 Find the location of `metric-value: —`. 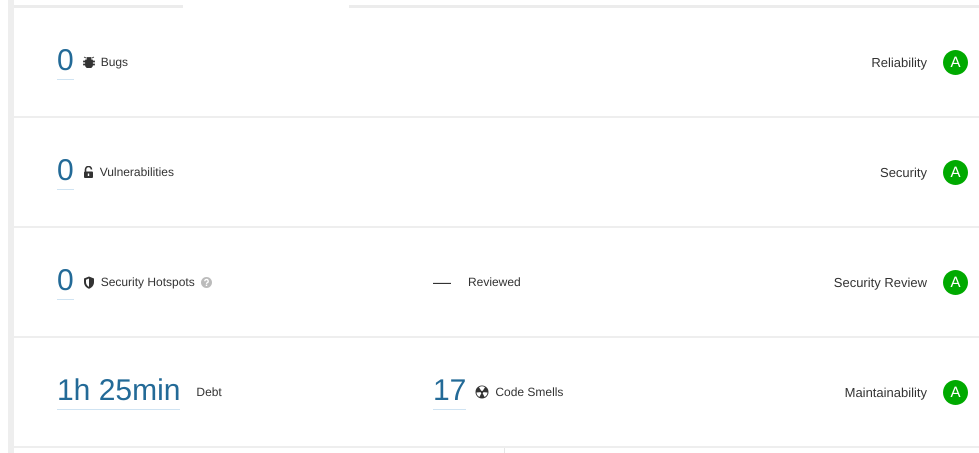

metric-value: — is located at coordinates (442, 282).